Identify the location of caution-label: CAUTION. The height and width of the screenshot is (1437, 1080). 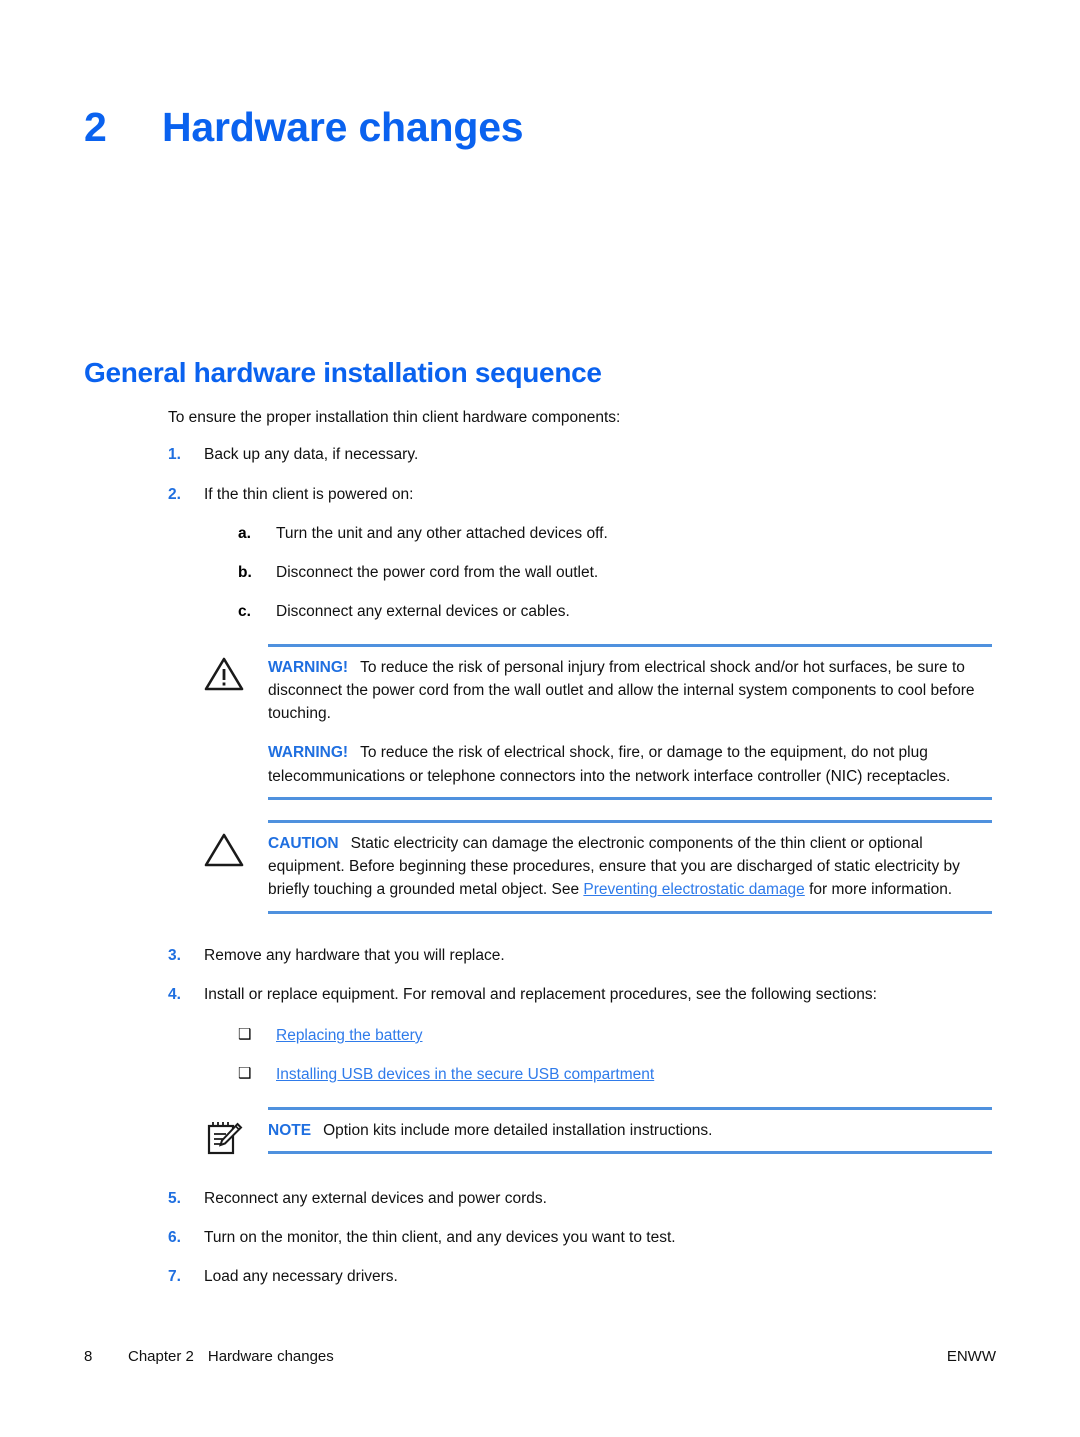
(303, 843).